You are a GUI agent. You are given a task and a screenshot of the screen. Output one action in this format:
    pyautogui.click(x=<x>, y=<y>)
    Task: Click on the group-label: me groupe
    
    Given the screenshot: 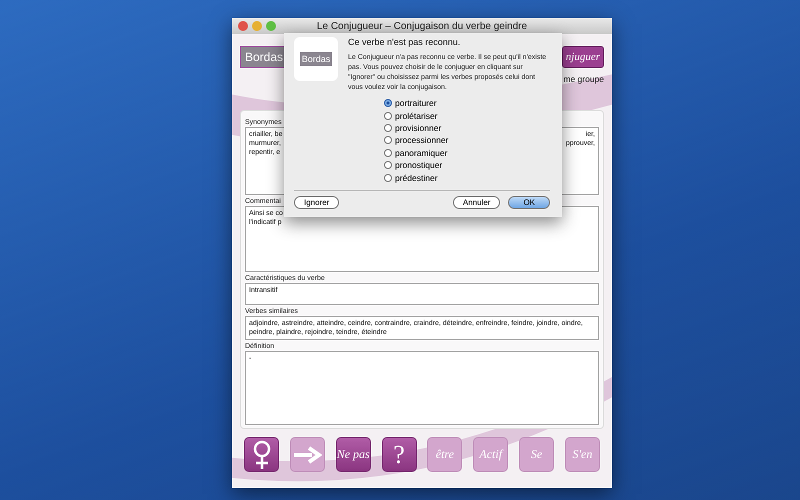 What is the action you would take?
    pyautogui.click(x=583, y=79)
    